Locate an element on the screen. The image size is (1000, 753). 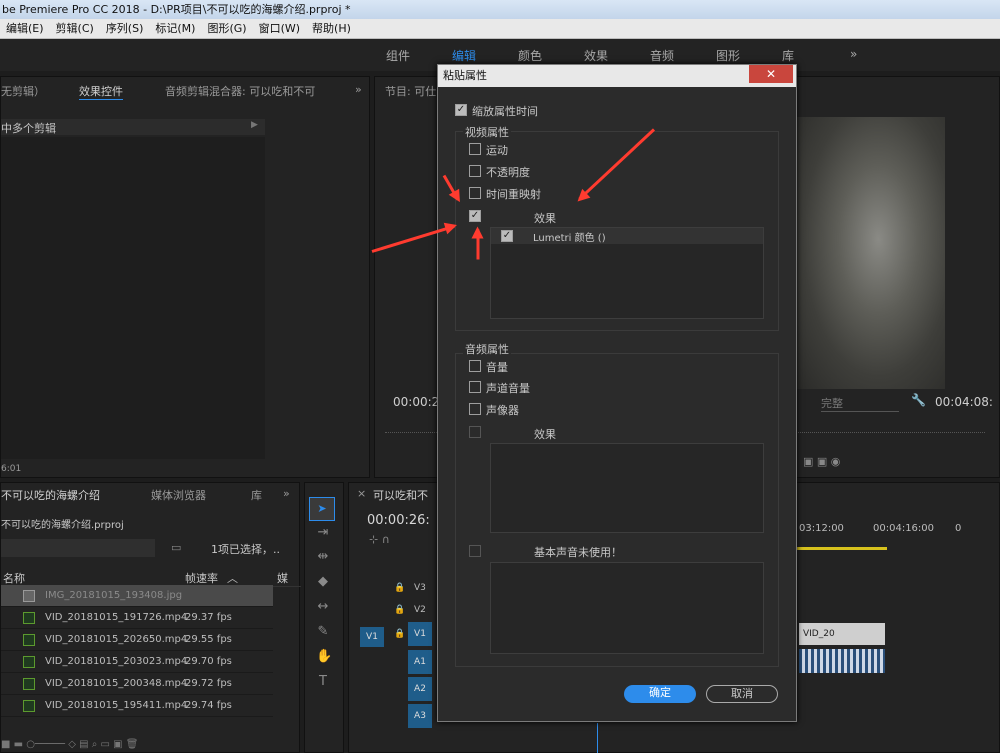
timeline-clip: VID_20 is located at coordinates (842, 634).